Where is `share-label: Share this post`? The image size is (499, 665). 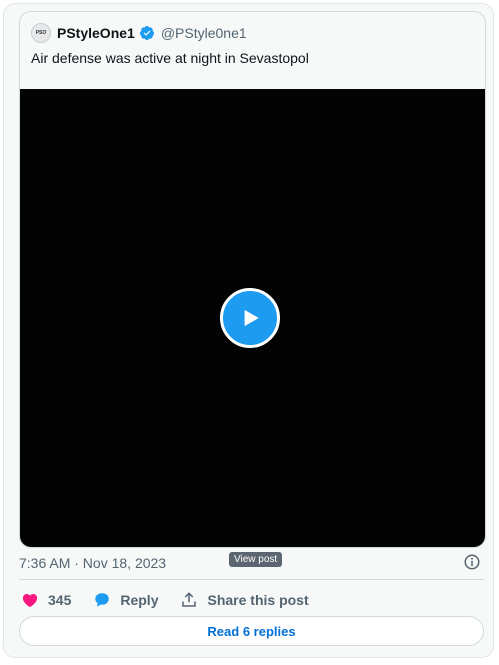
share-label: Share this post is located at coordinates (258, 600).